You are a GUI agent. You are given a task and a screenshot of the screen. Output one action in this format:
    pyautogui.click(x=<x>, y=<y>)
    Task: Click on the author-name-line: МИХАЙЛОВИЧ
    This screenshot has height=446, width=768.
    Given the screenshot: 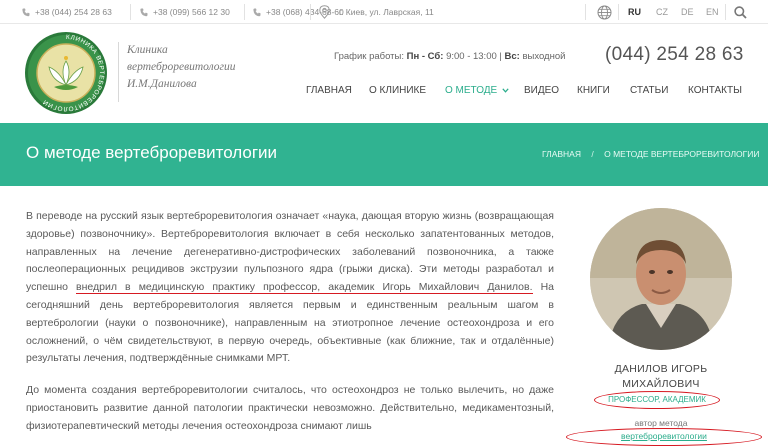 What is the action you would take?
    pyautogui.click(x=661, y=384)
    